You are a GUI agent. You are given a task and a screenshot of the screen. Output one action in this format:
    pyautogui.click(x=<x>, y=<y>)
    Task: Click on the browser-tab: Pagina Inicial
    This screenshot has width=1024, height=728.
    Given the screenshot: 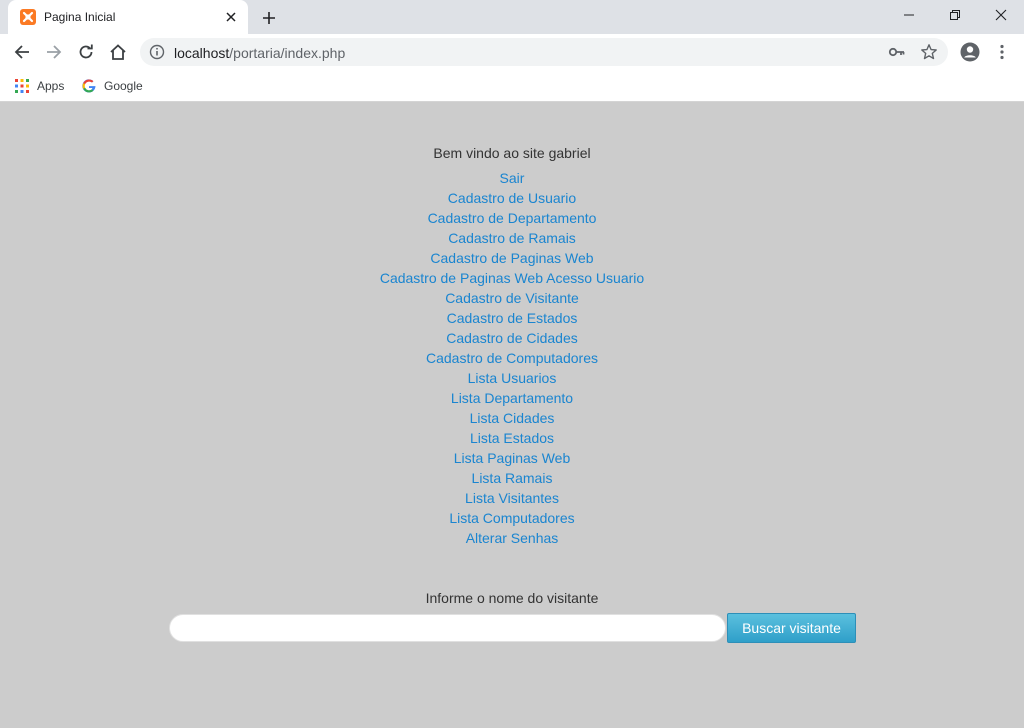 What is the action you would take?
    pyautogui.click(x=128, y=17)
    